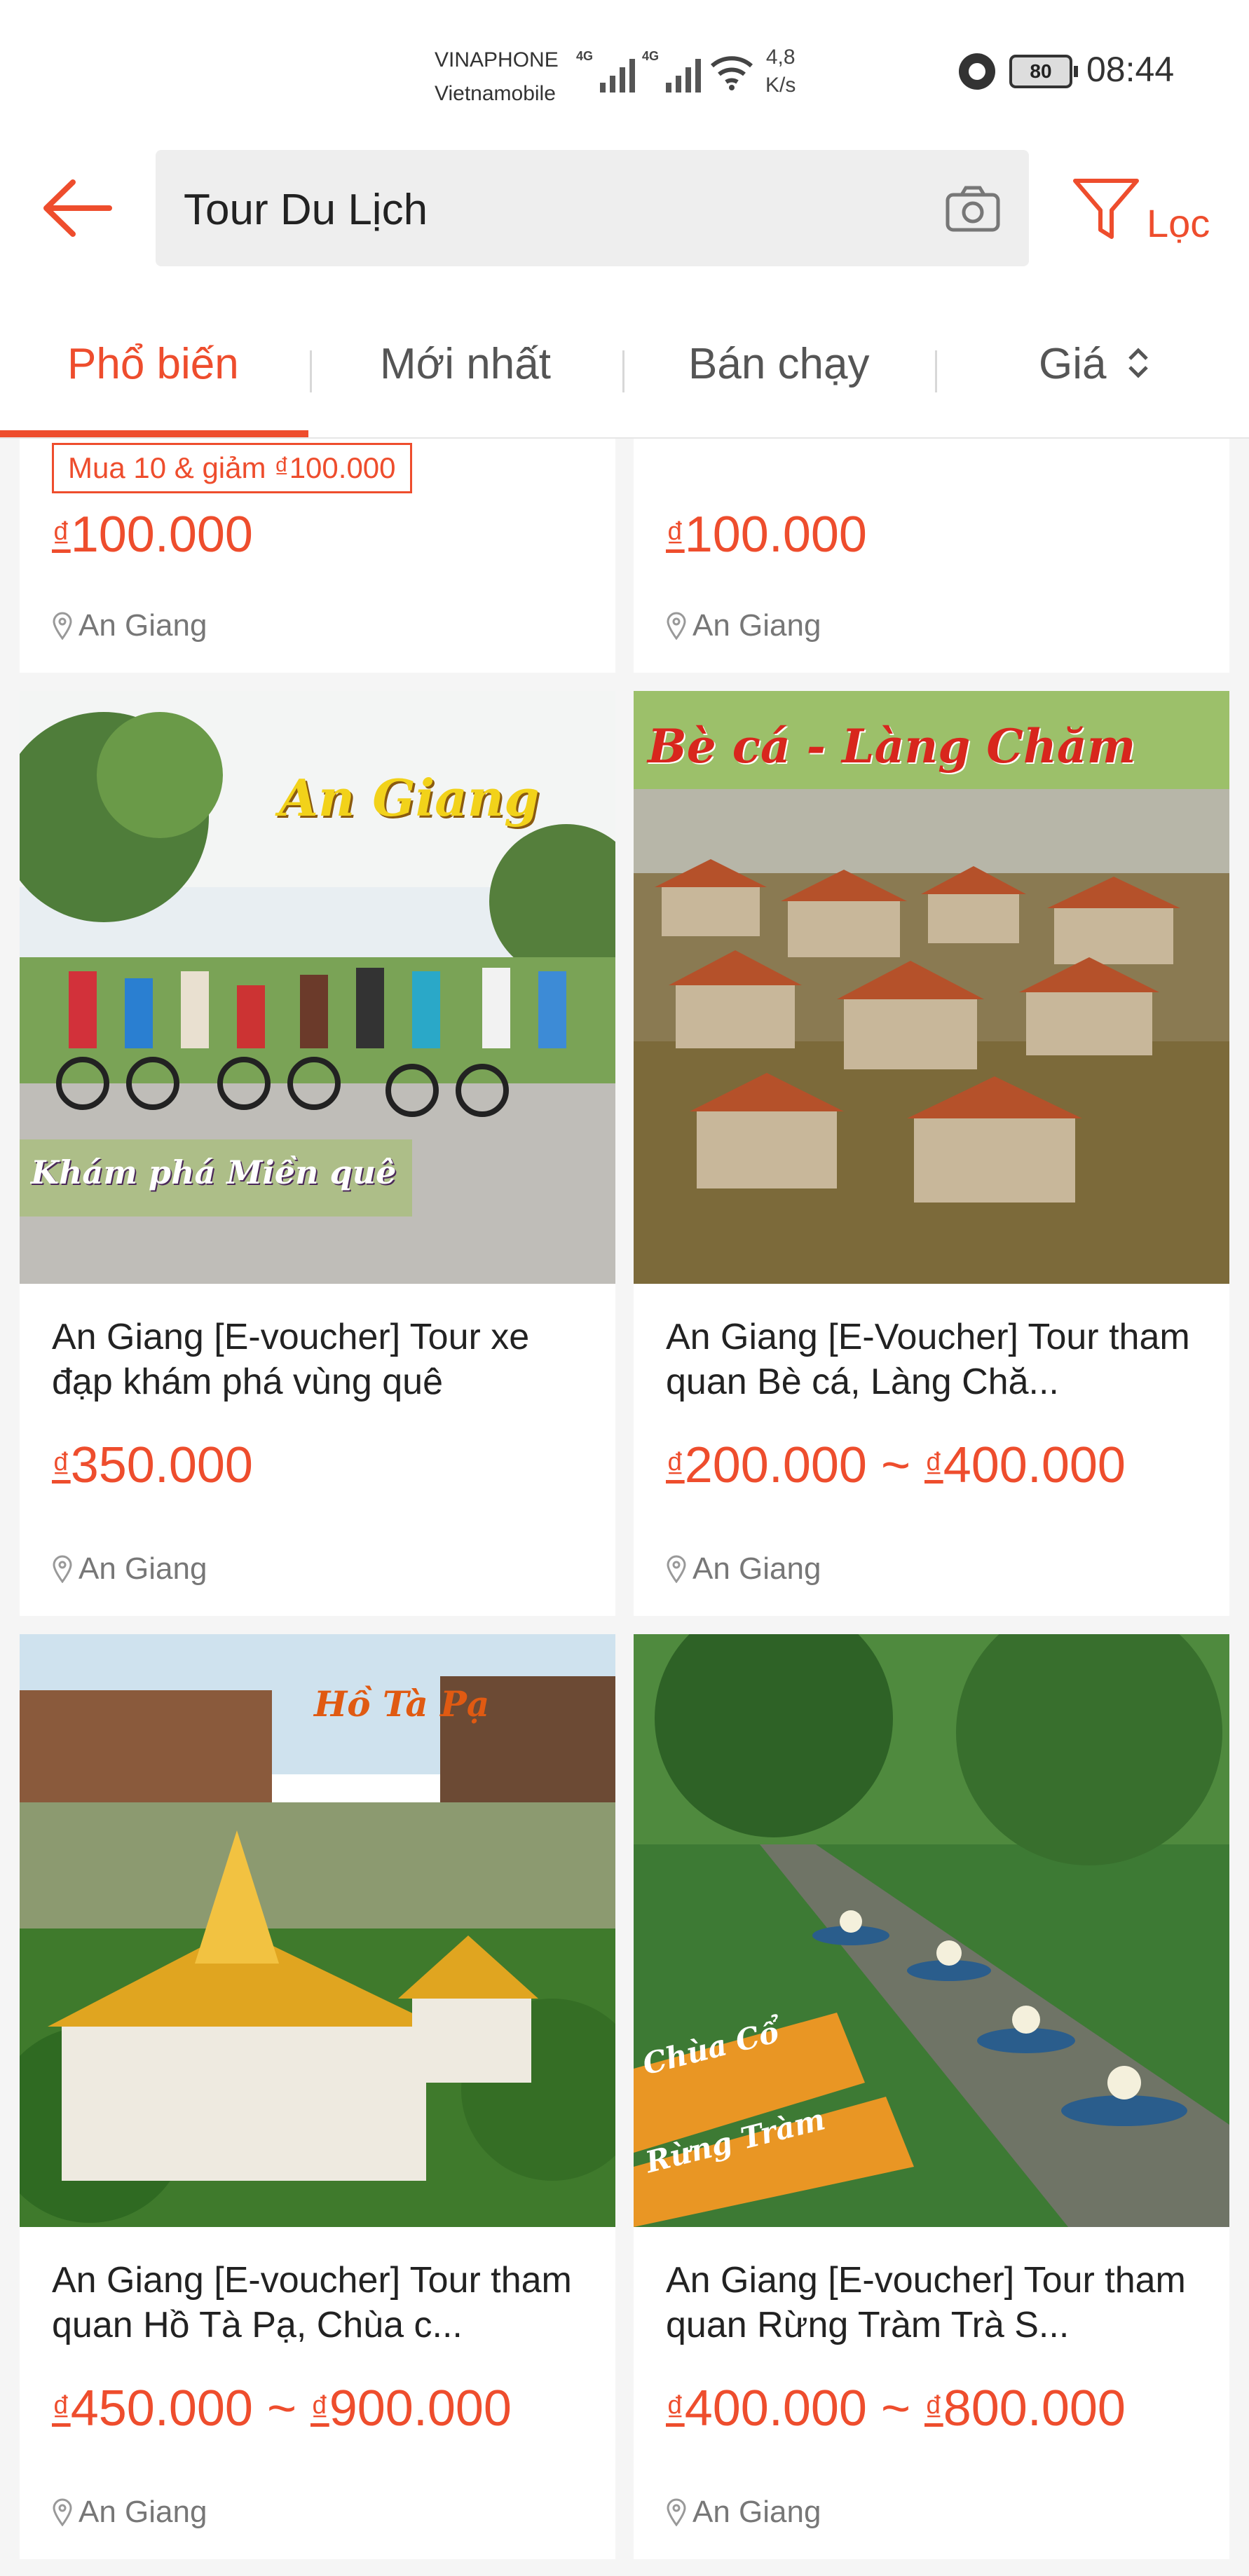 This screenshot has width=1249, height=2576. Describe the element at coordinates (214, 1172) in the screenshot. I see `image-caption: Khám phá Miền quê` at that location.